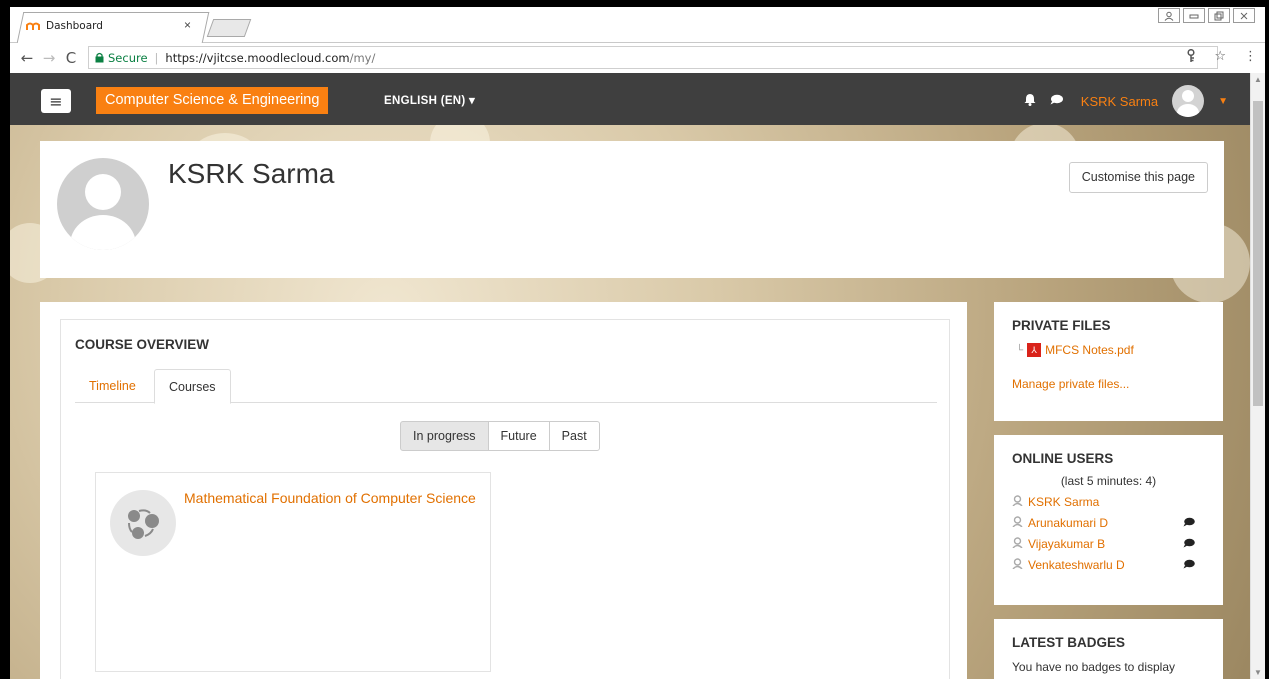 The height and width of the screenshot is (679, 1269). I want to click on tab-courses: Courses, so click(192, 386).